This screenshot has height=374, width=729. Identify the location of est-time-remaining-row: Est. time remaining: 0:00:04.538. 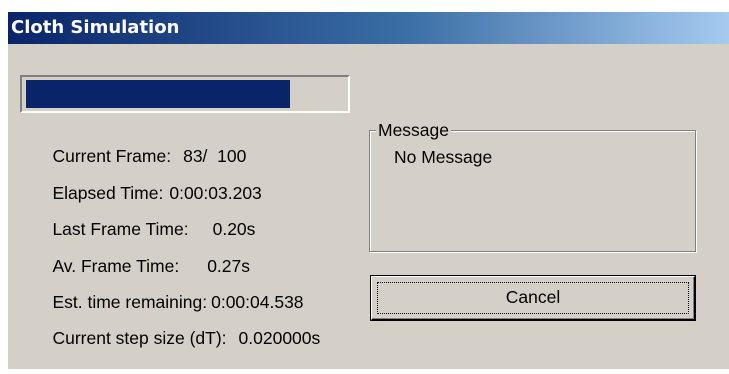
(168, 289).